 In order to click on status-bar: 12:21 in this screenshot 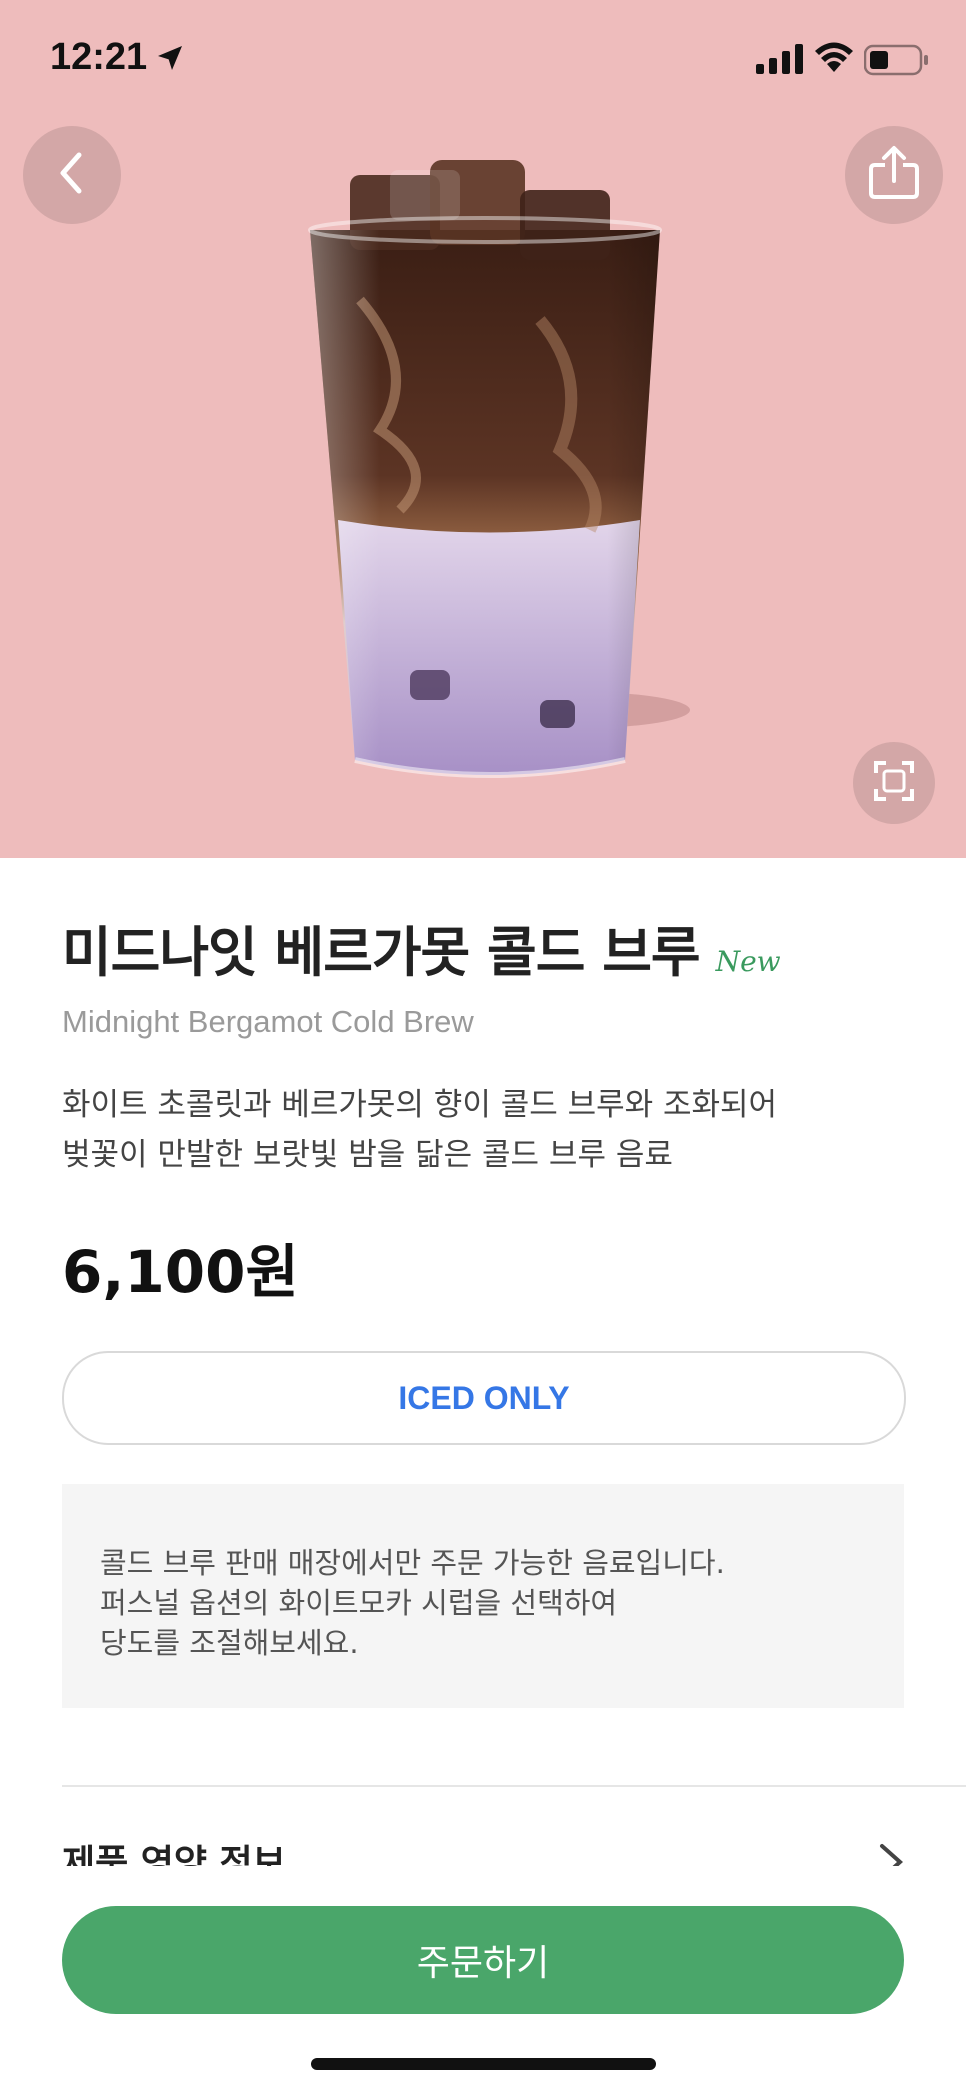, I will do `click(483, 60)`.